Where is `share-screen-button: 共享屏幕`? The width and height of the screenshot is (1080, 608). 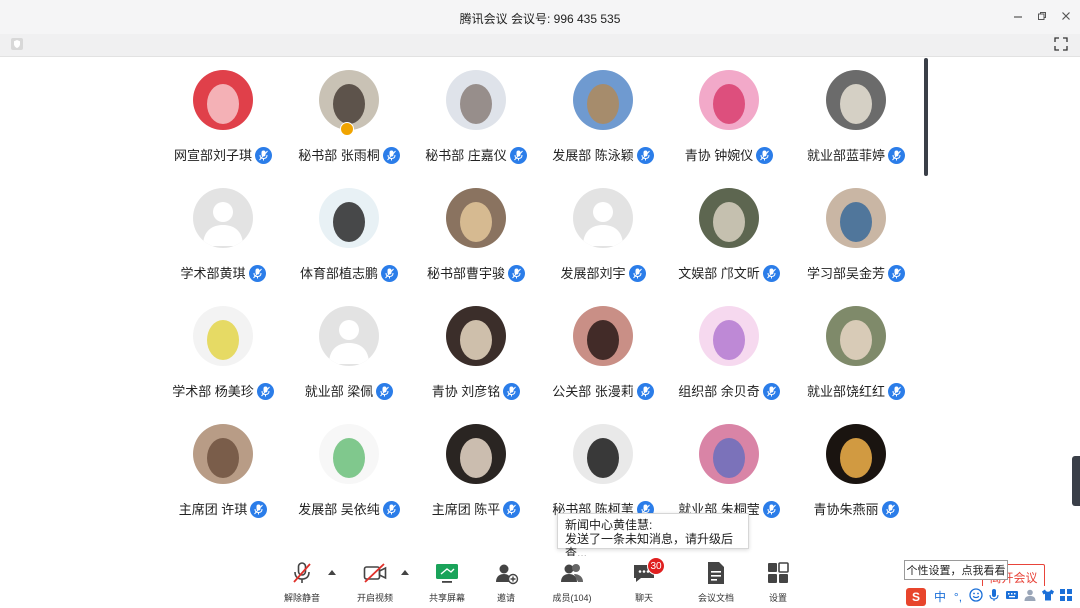 share-screen-button: 共享屏幕 is located at coordinates (447, 583).